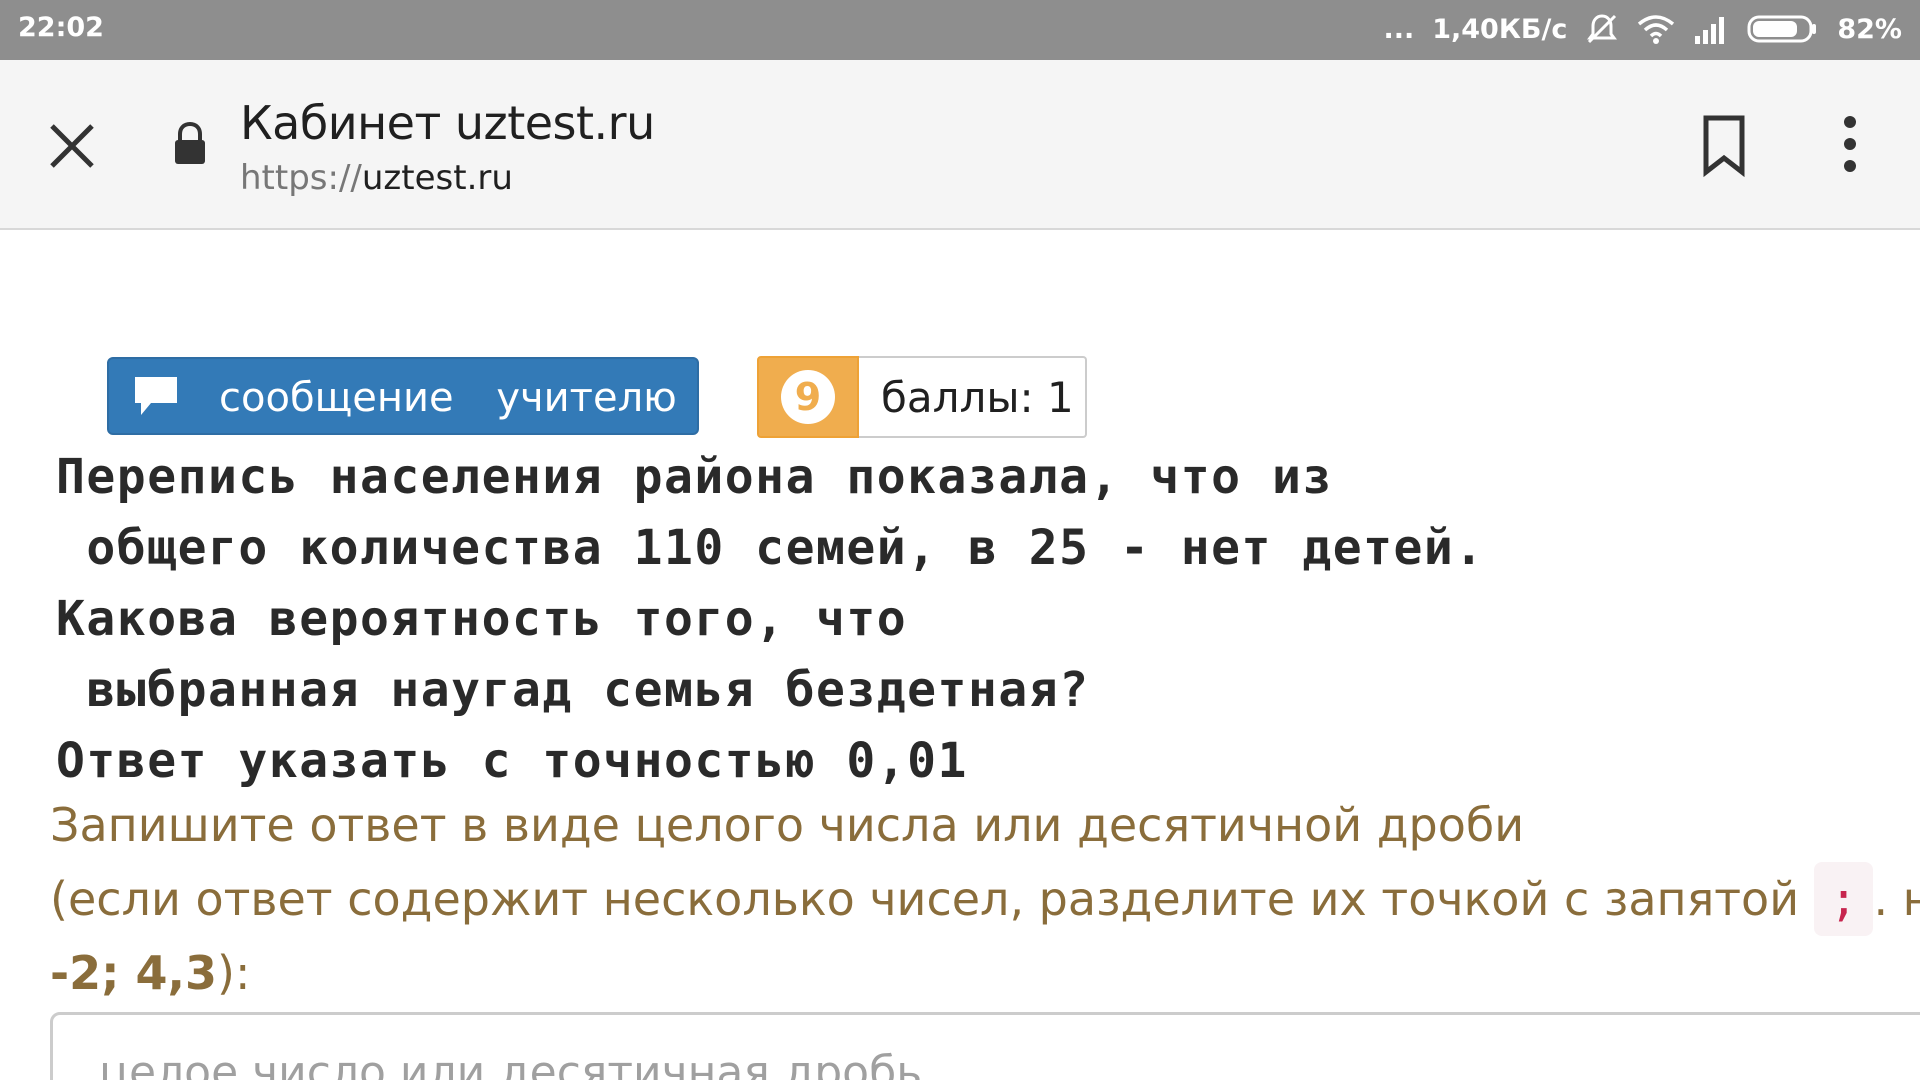 Image resolution: width=1920 pixels, height=1080 pixels. Describe the element at coordinates (482, 619) in the screenshot. I see `question-line: Какова вероятность того, что` at that location.